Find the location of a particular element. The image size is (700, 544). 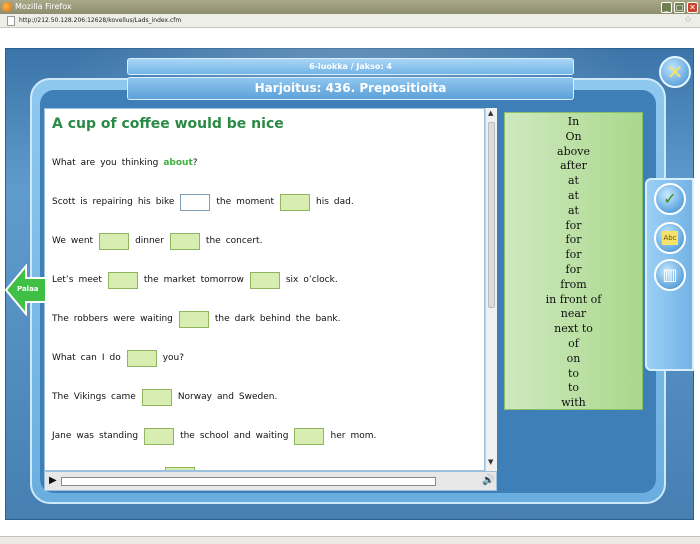

scroll-down-arrow-icon: ▼ is located at coordinates (490, 462).